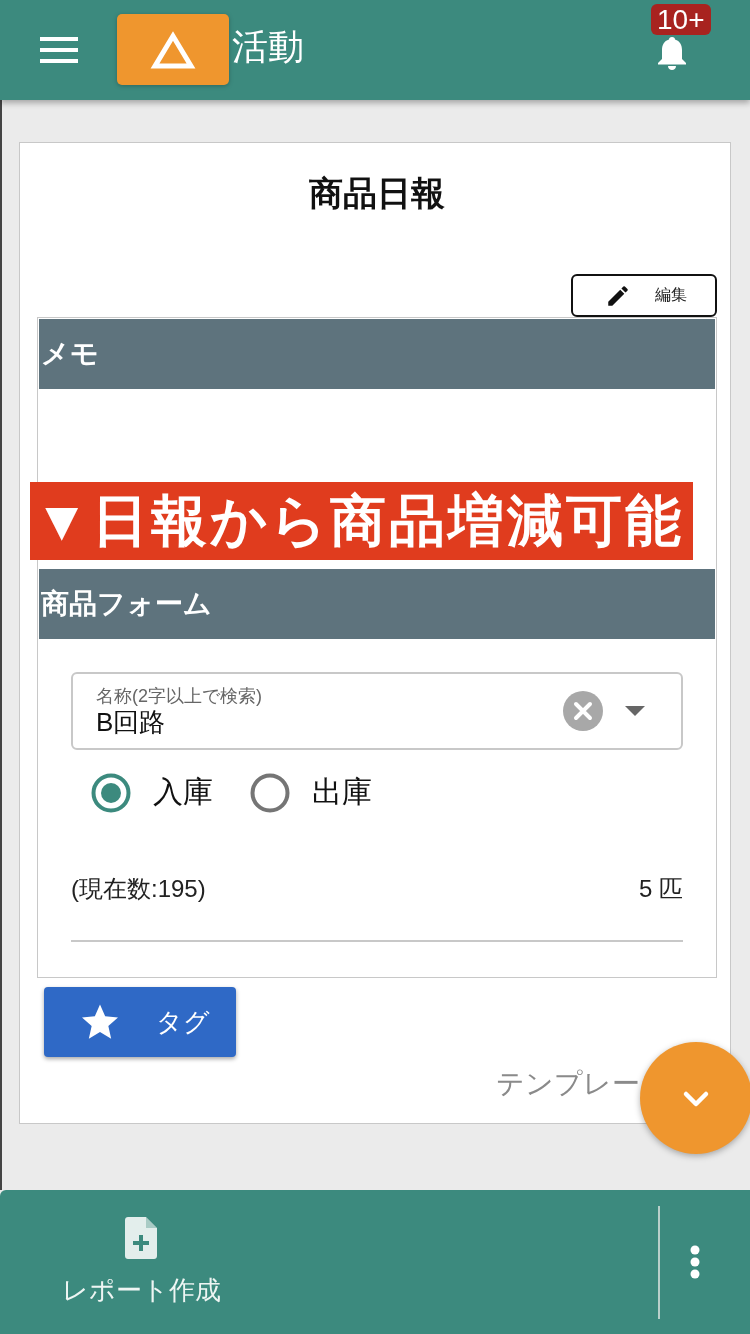 Image resolution: width=750 pixels, height=1334 pixels. Describe the element at coordinates (179, 696) in the screenshot. I see `field-floating-label: 名称(2字以上で検索)` at that location.